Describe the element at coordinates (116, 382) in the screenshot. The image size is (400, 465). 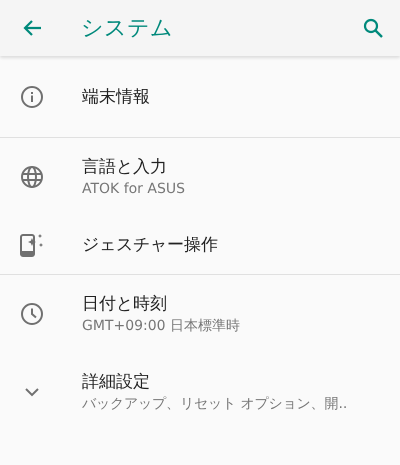
I see `item-title: 詳細設定` at that location.